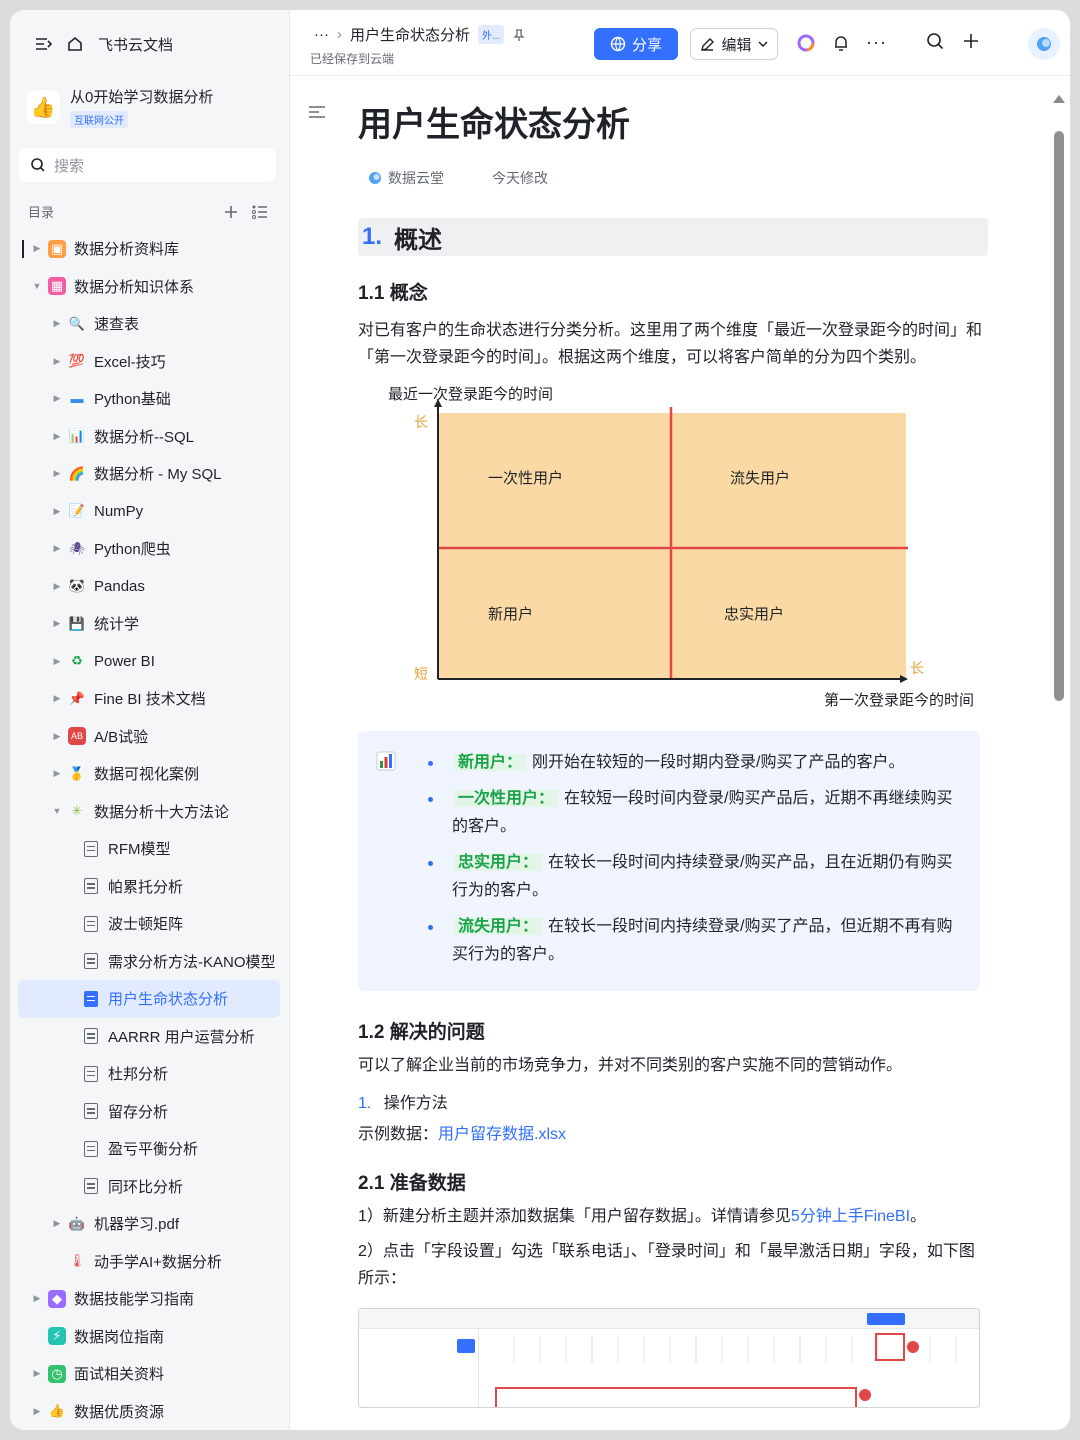 The image size is (1080, 1440). I want to click on medal-icon: 🥇, so click(77, 773).